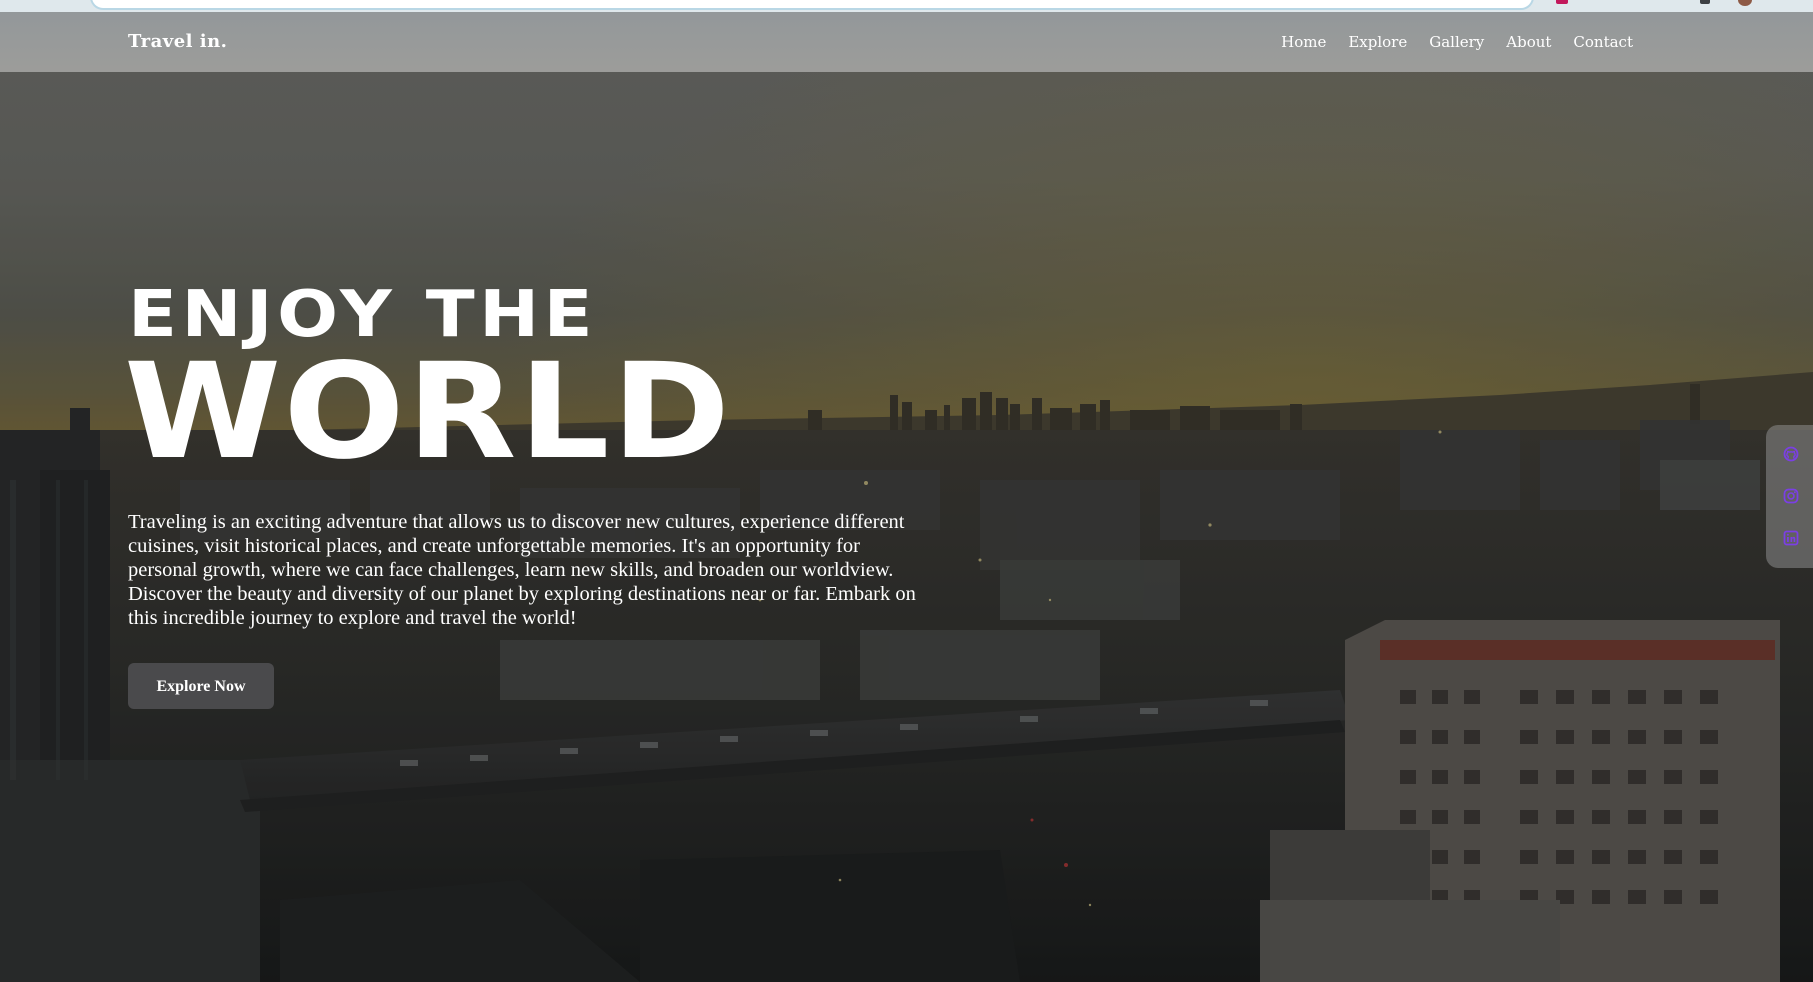 The width and height of the screenshot is (1813, 982). What do you see at coordinates (812, 4) in the screenshot?
I see `address-bar` at bounding box center [812, 4].